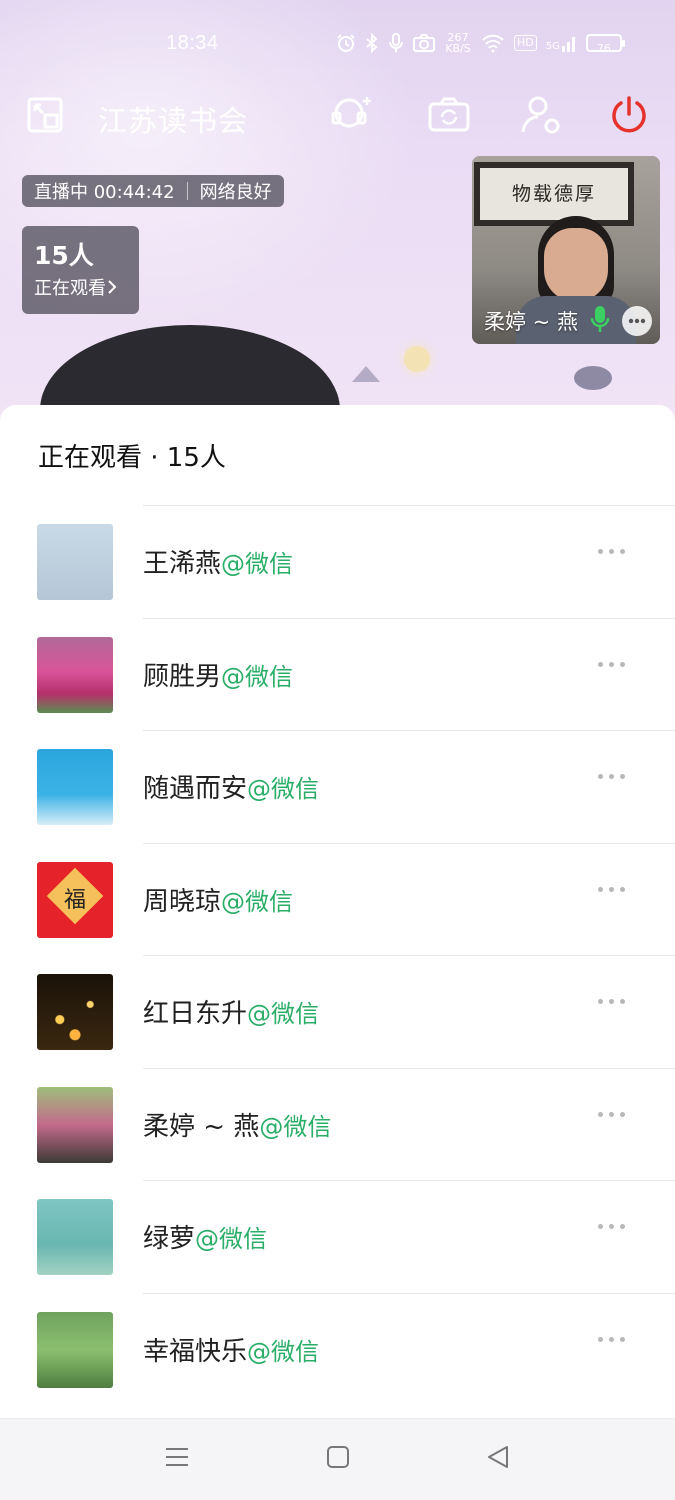 This screenshot has width=675, height=1500. I want to click on viewer-count: 15人, so click(64, 255).